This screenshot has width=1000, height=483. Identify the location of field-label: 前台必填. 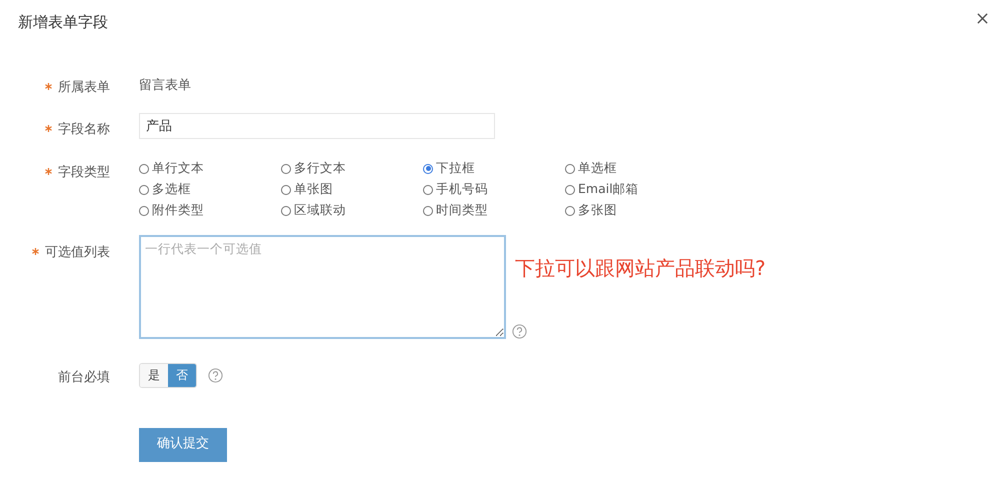
(84, 377).